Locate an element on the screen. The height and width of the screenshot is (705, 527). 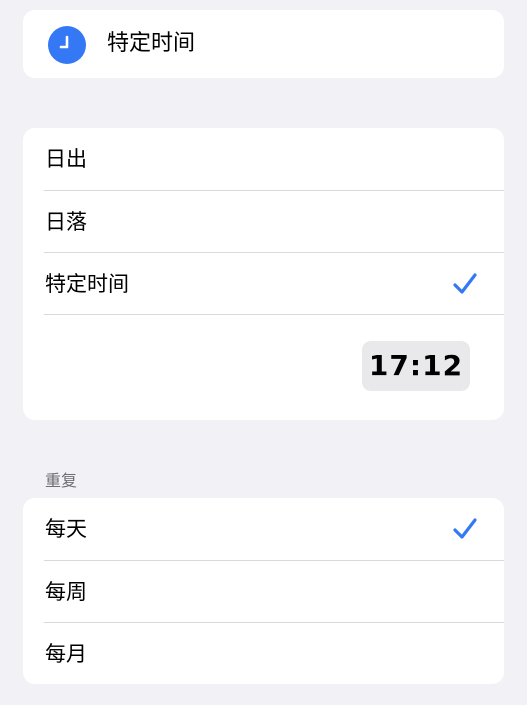
header-title: 特定时间 is located at coordinates (151, 43).